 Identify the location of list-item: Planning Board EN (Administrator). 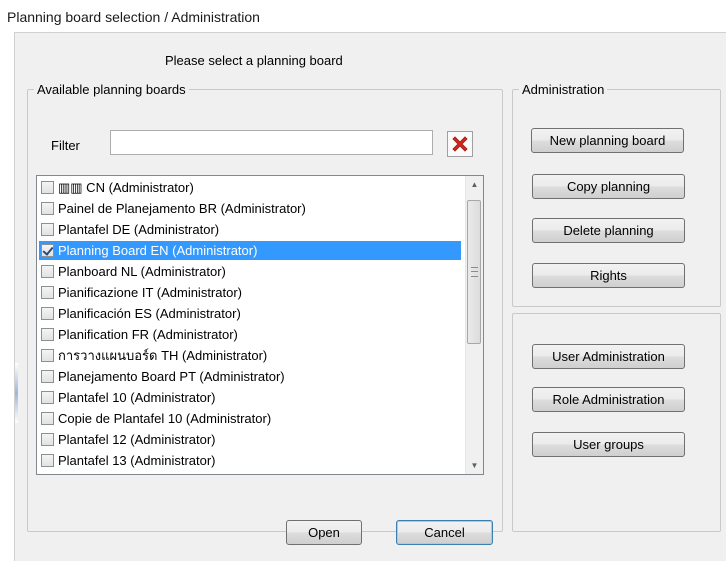
(250, 250).